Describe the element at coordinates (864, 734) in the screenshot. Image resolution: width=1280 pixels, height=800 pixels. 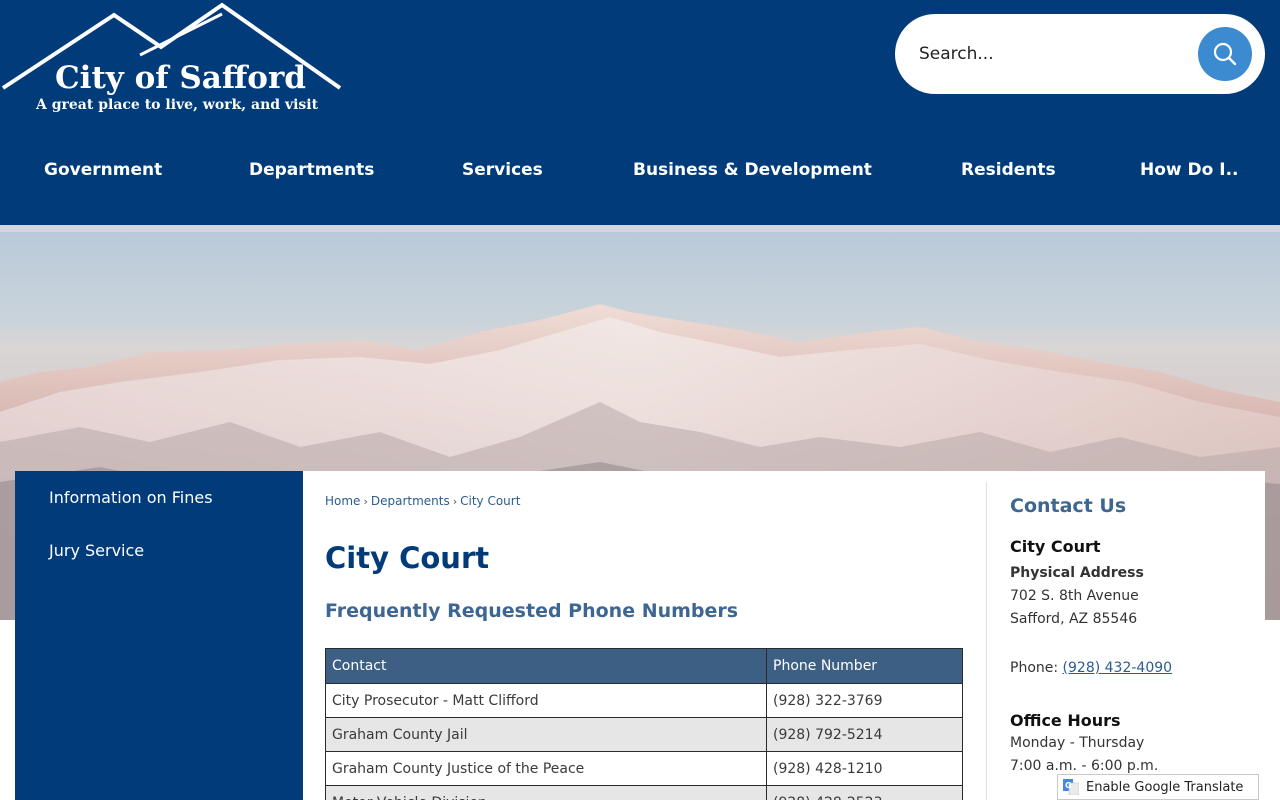
I see `table-cell-phone: (928) 792-5214` at that location.